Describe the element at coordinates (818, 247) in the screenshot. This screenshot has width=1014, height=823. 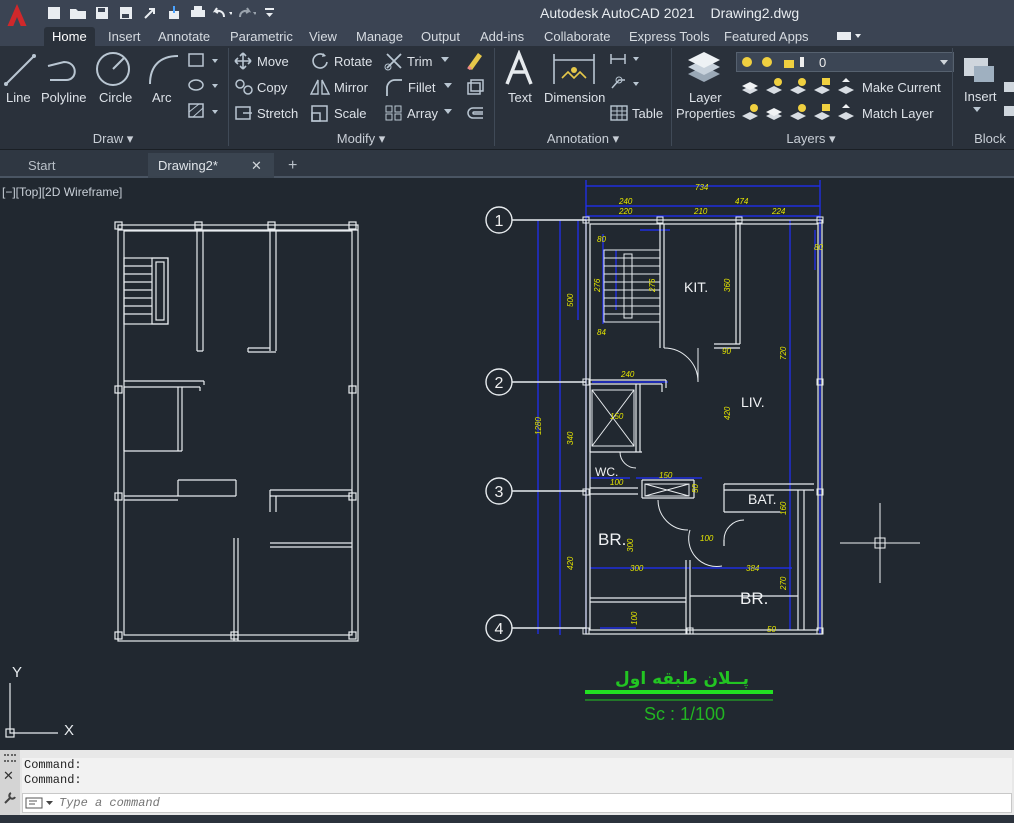
I see `dim-20: 80` at that location.